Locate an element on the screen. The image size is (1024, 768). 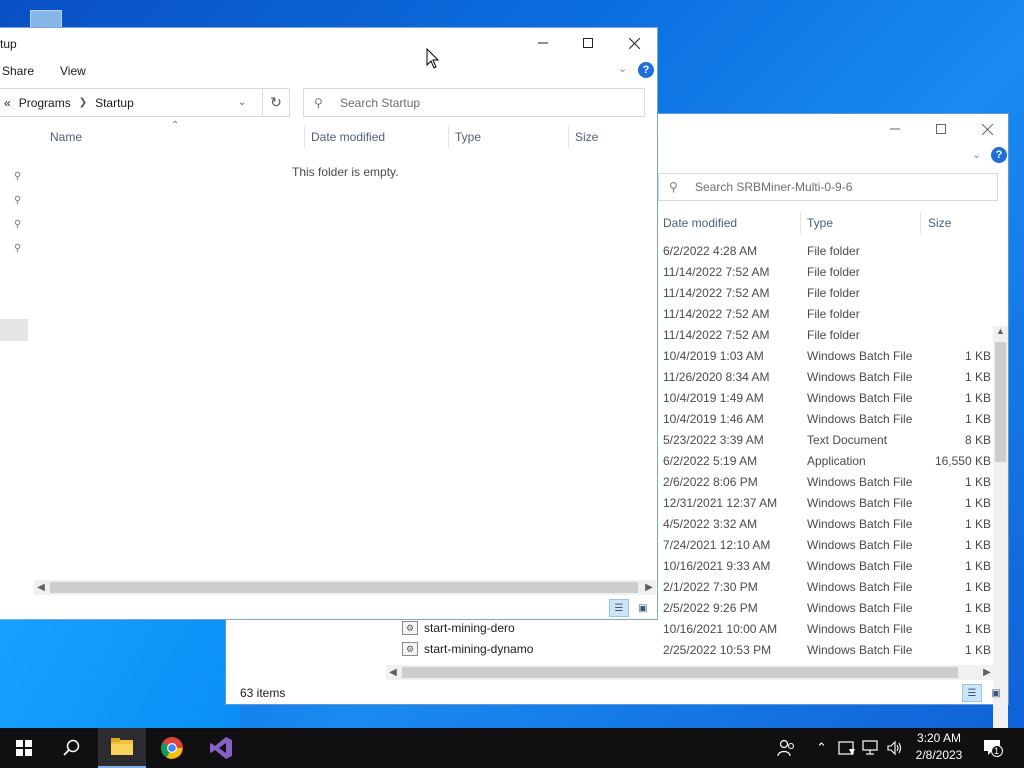
start-button is located at coordinates (24, 748).